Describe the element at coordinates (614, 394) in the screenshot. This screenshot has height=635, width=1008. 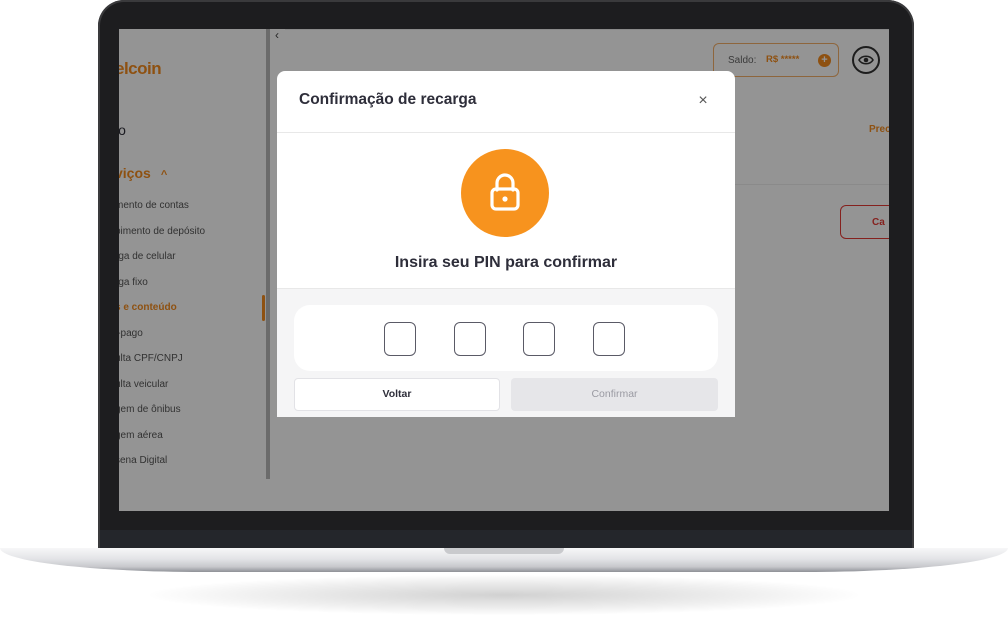
I see `confirm-button: Confirmar` at that location.